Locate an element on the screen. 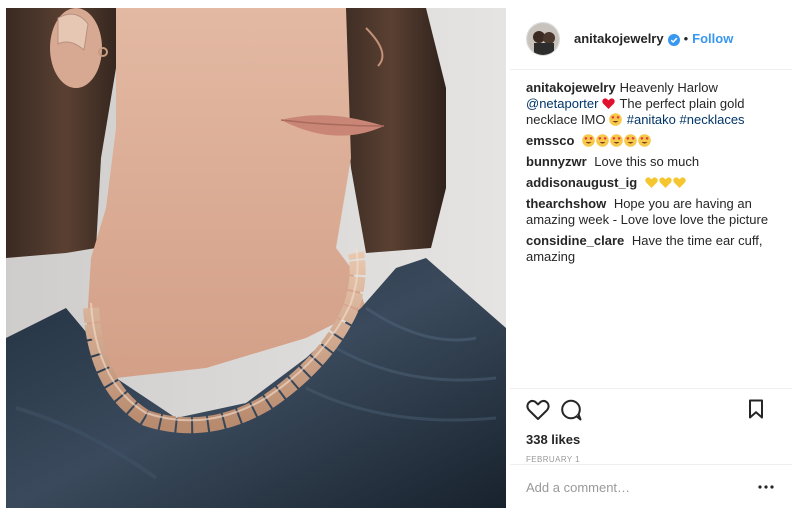  comment-username: bunnyzwr is located at coordinates (556, 161).